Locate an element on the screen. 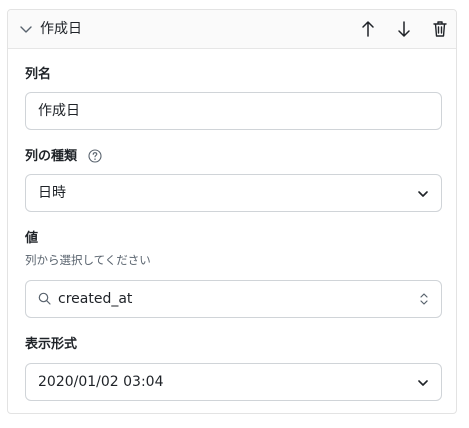 The image size is (469, 428). value-description: 列から選択してください is located at coordinates (88, 260).